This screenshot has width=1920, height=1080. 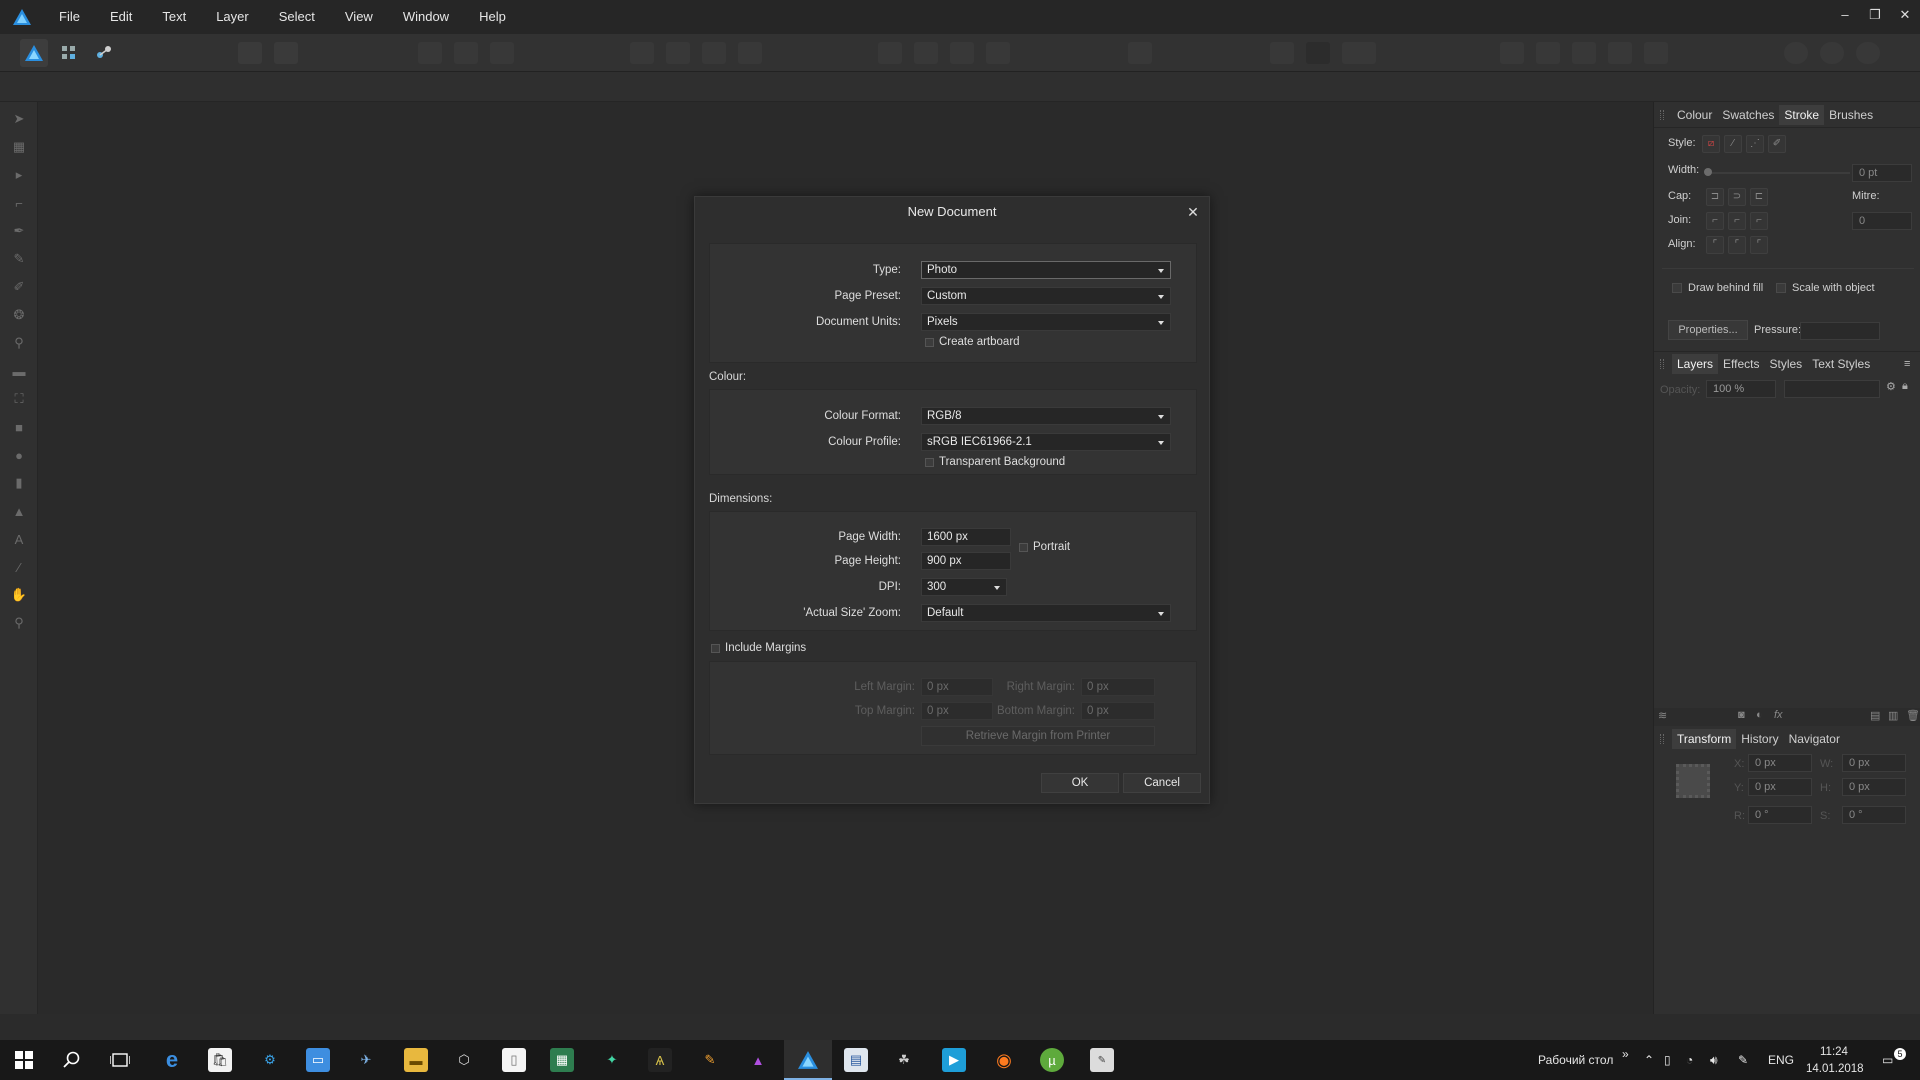 What do you see at coordinates (1759, 197) in the screenshot?
I see `square-cap-icon: ⊏` at bounding box center [1759, 197].